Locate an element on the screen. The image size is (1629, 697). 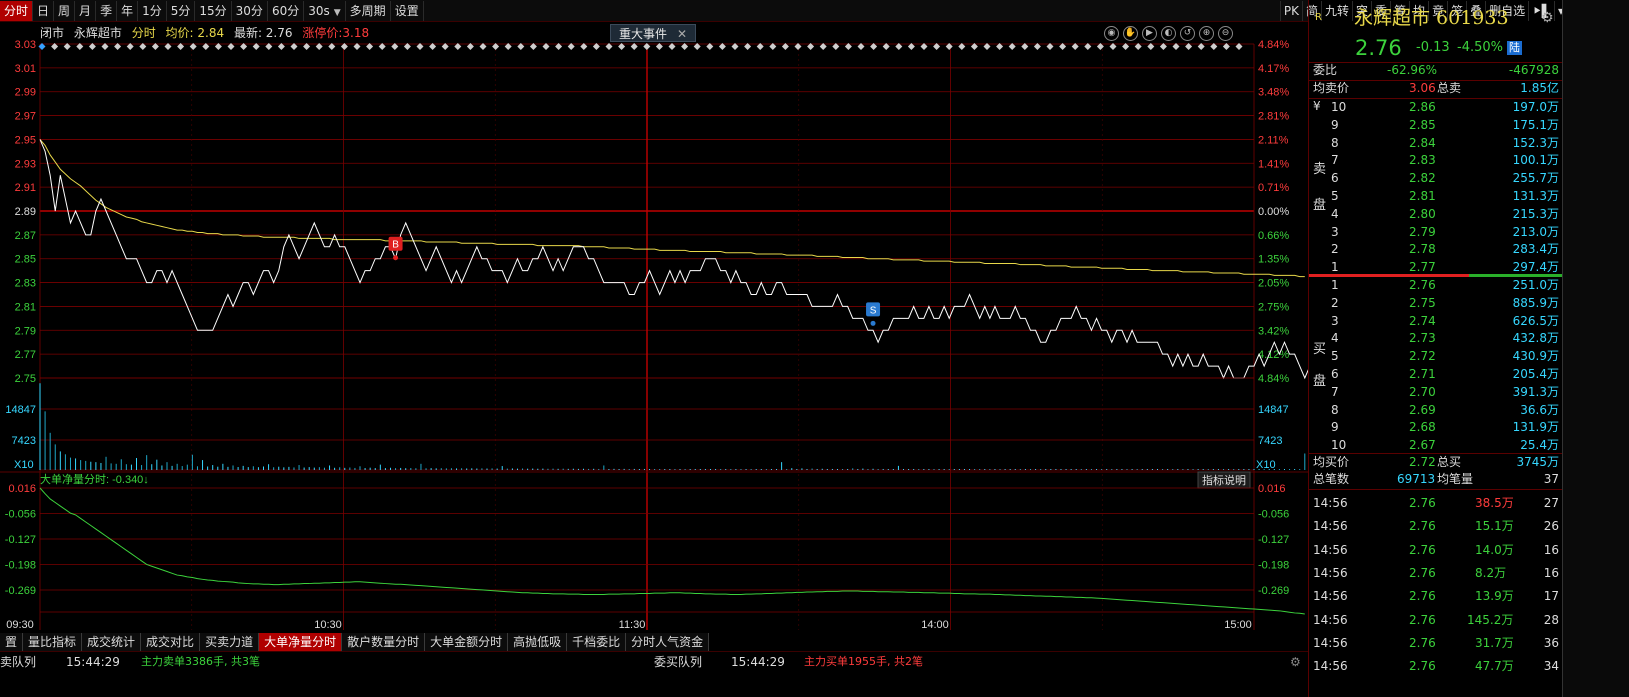
chart-tool-icon-5: ⊕ is located at coordinates (1206, 33).